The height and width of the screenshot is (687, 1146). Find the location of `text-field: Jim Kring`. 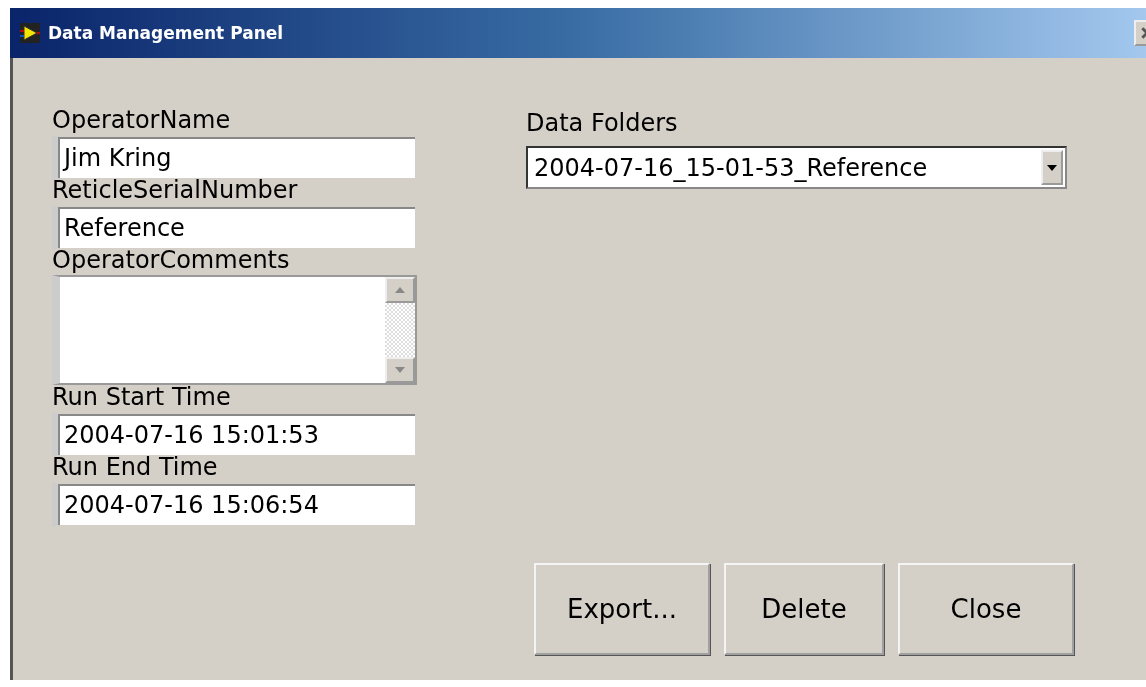

text-field: Jim Kring is located at coordinates (234, 157).